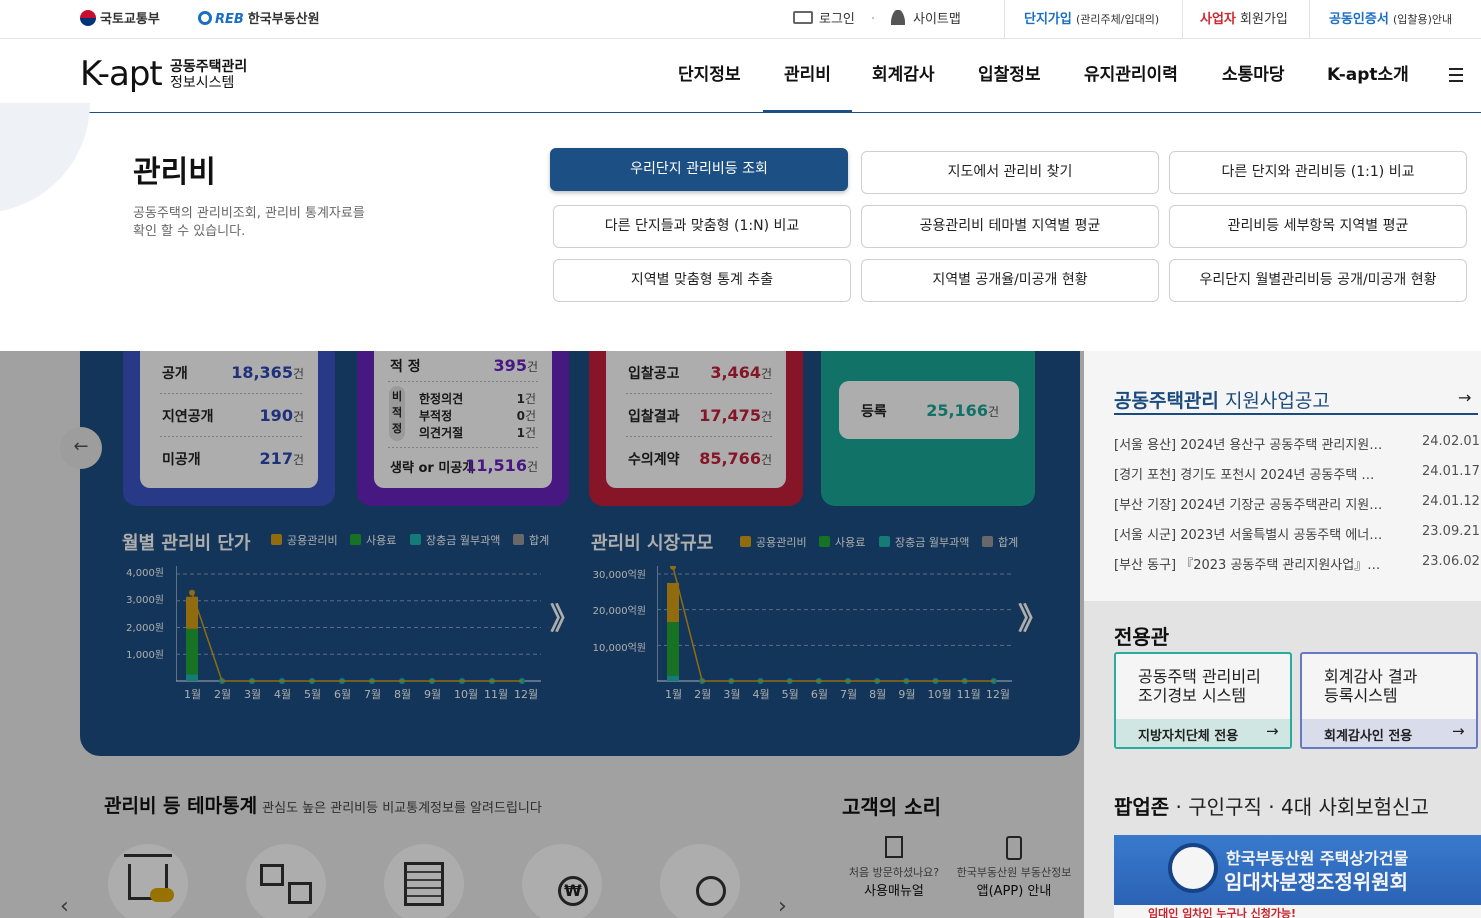  I want to click on theme-prev-icon: ‹, so click(64, 906).